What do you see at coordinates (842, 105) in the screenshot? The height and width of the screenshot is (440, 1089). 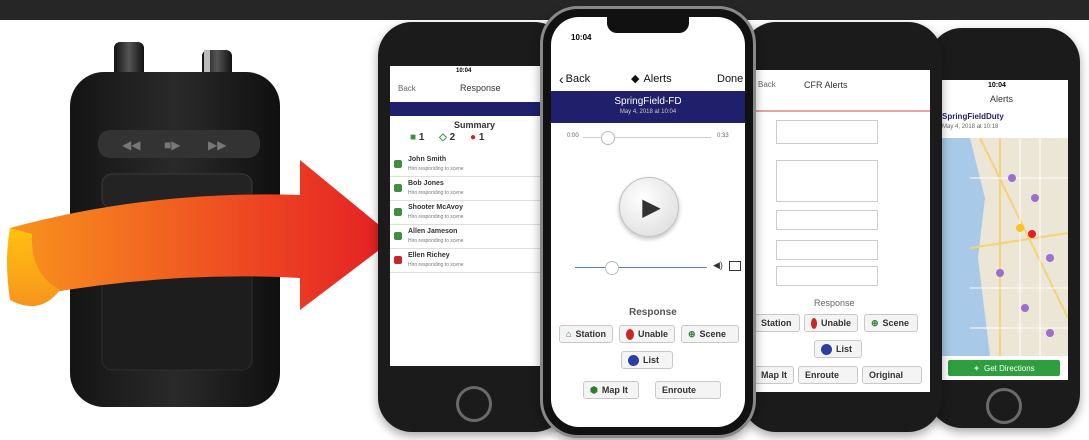 I see `tab-bar` at bounding box center [842, 105].